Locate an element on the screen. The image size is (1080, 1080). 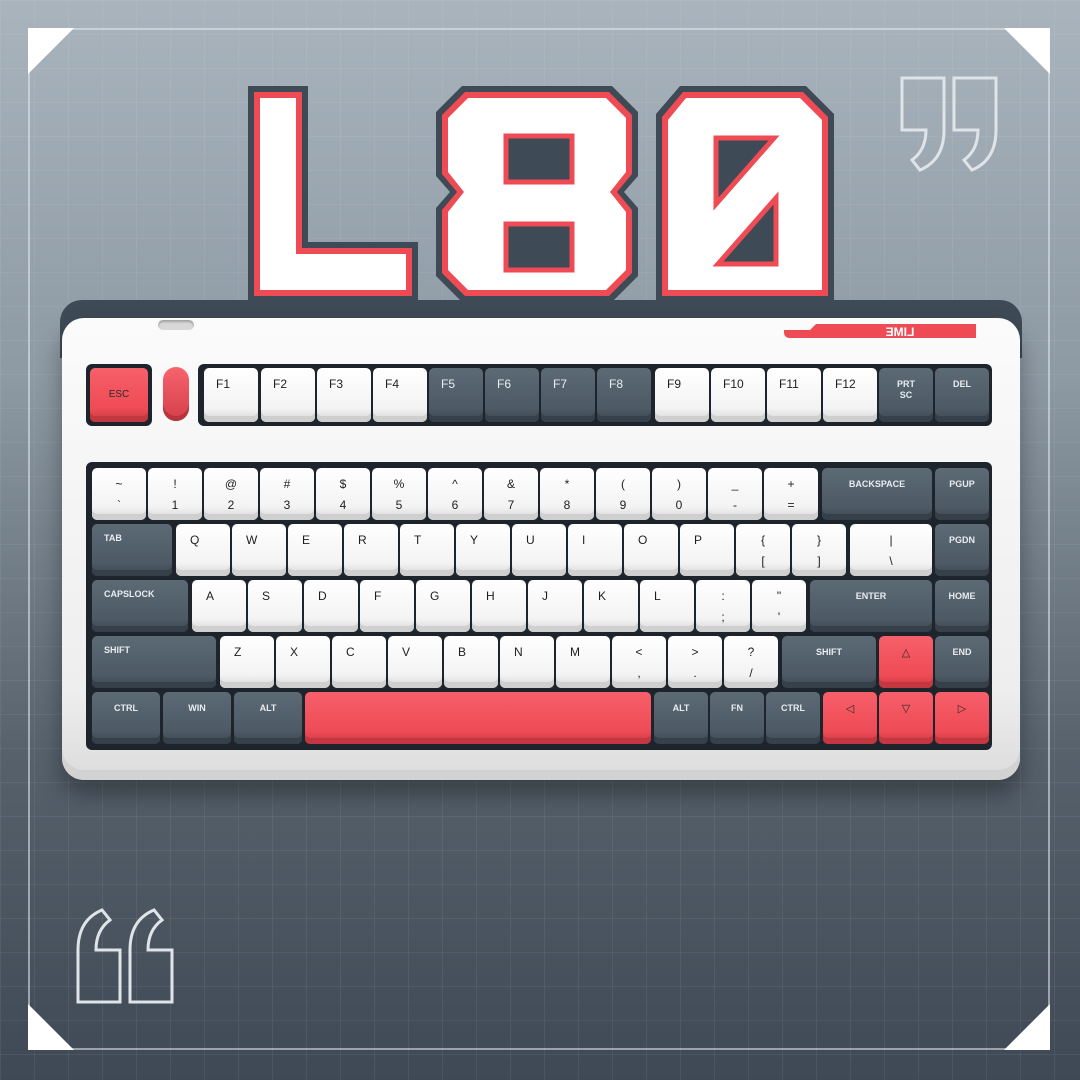
key-2: @2 is located at coordinates (231, 494).